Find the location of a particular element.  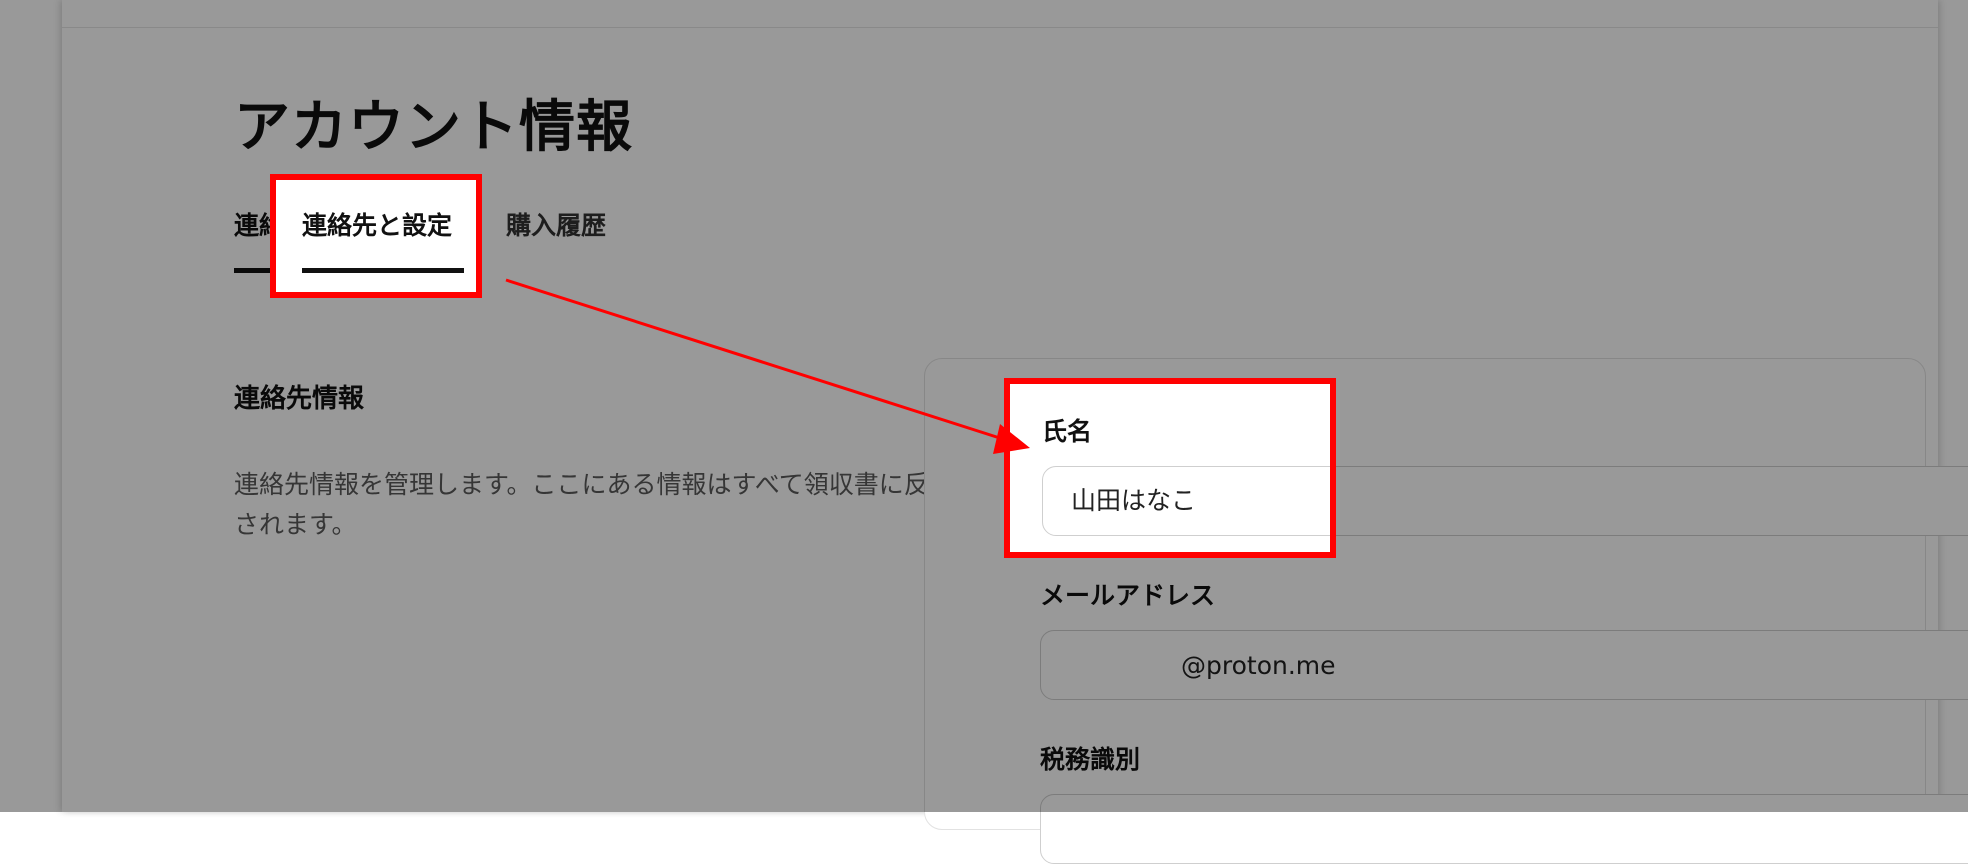

tax-id-label: 税務識別 is located at coordinates (1090, 759).